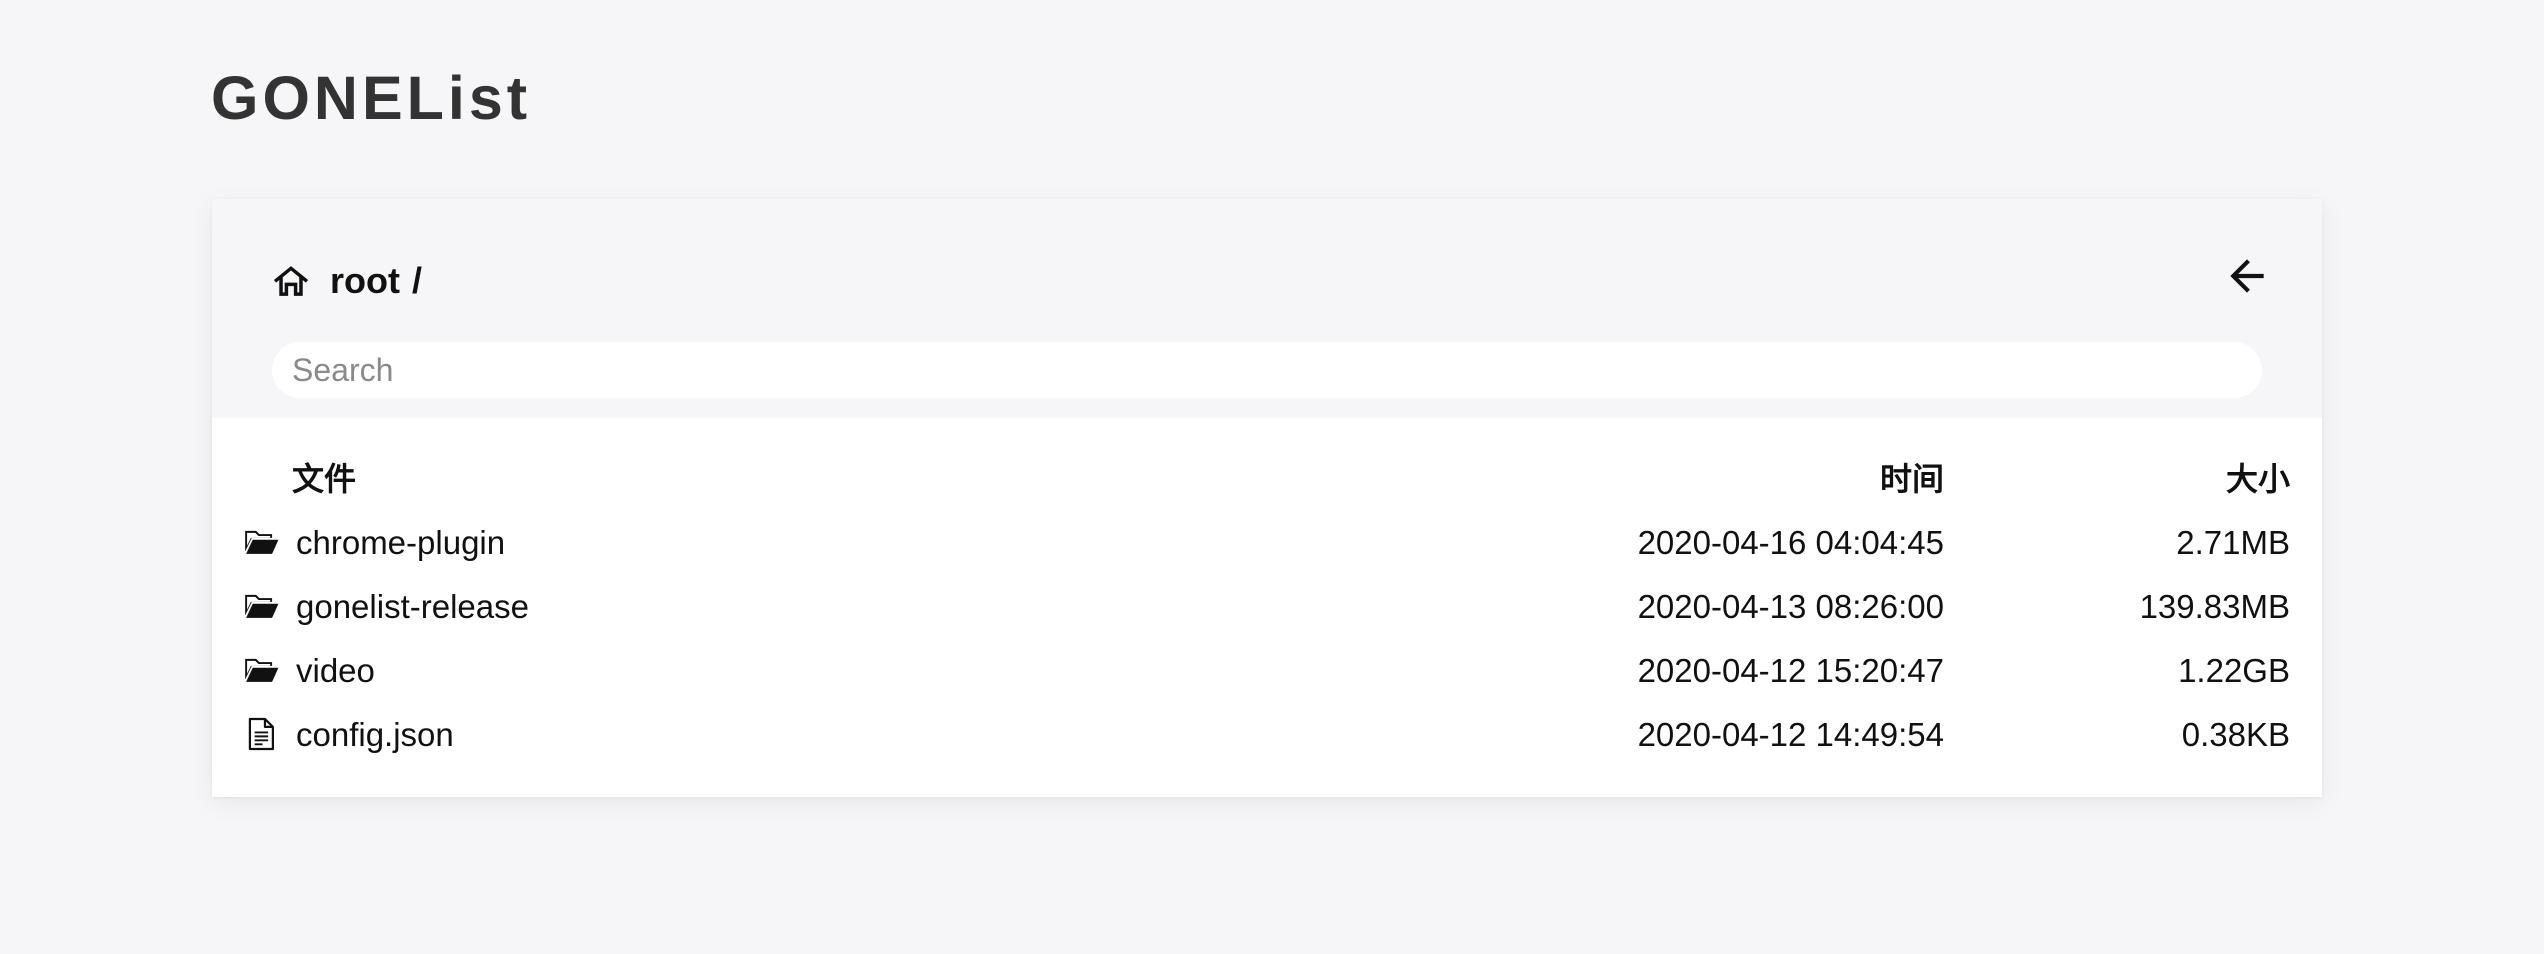  I want to click on file-size: 139.83MB, so click(2214, 606).